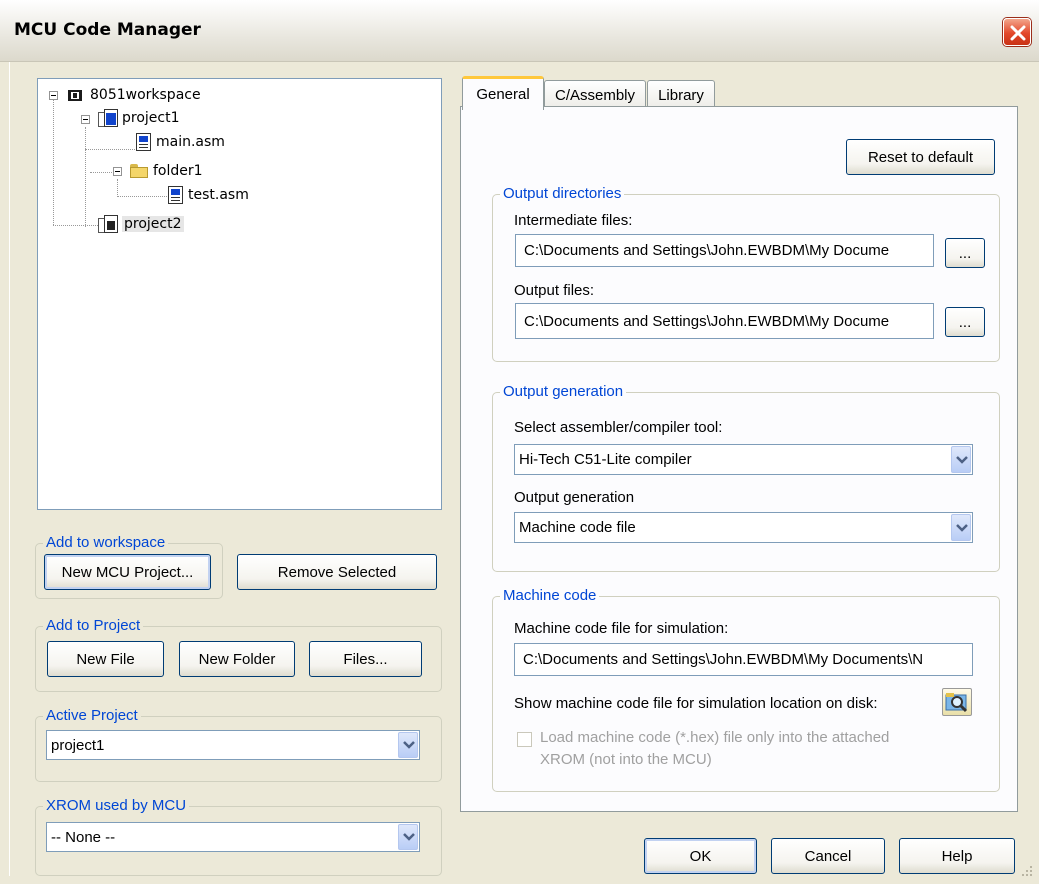 This screenshot has width=1039, height=884. I want to click on tree-item-workspace: 8051workspace, so click(134, 95).